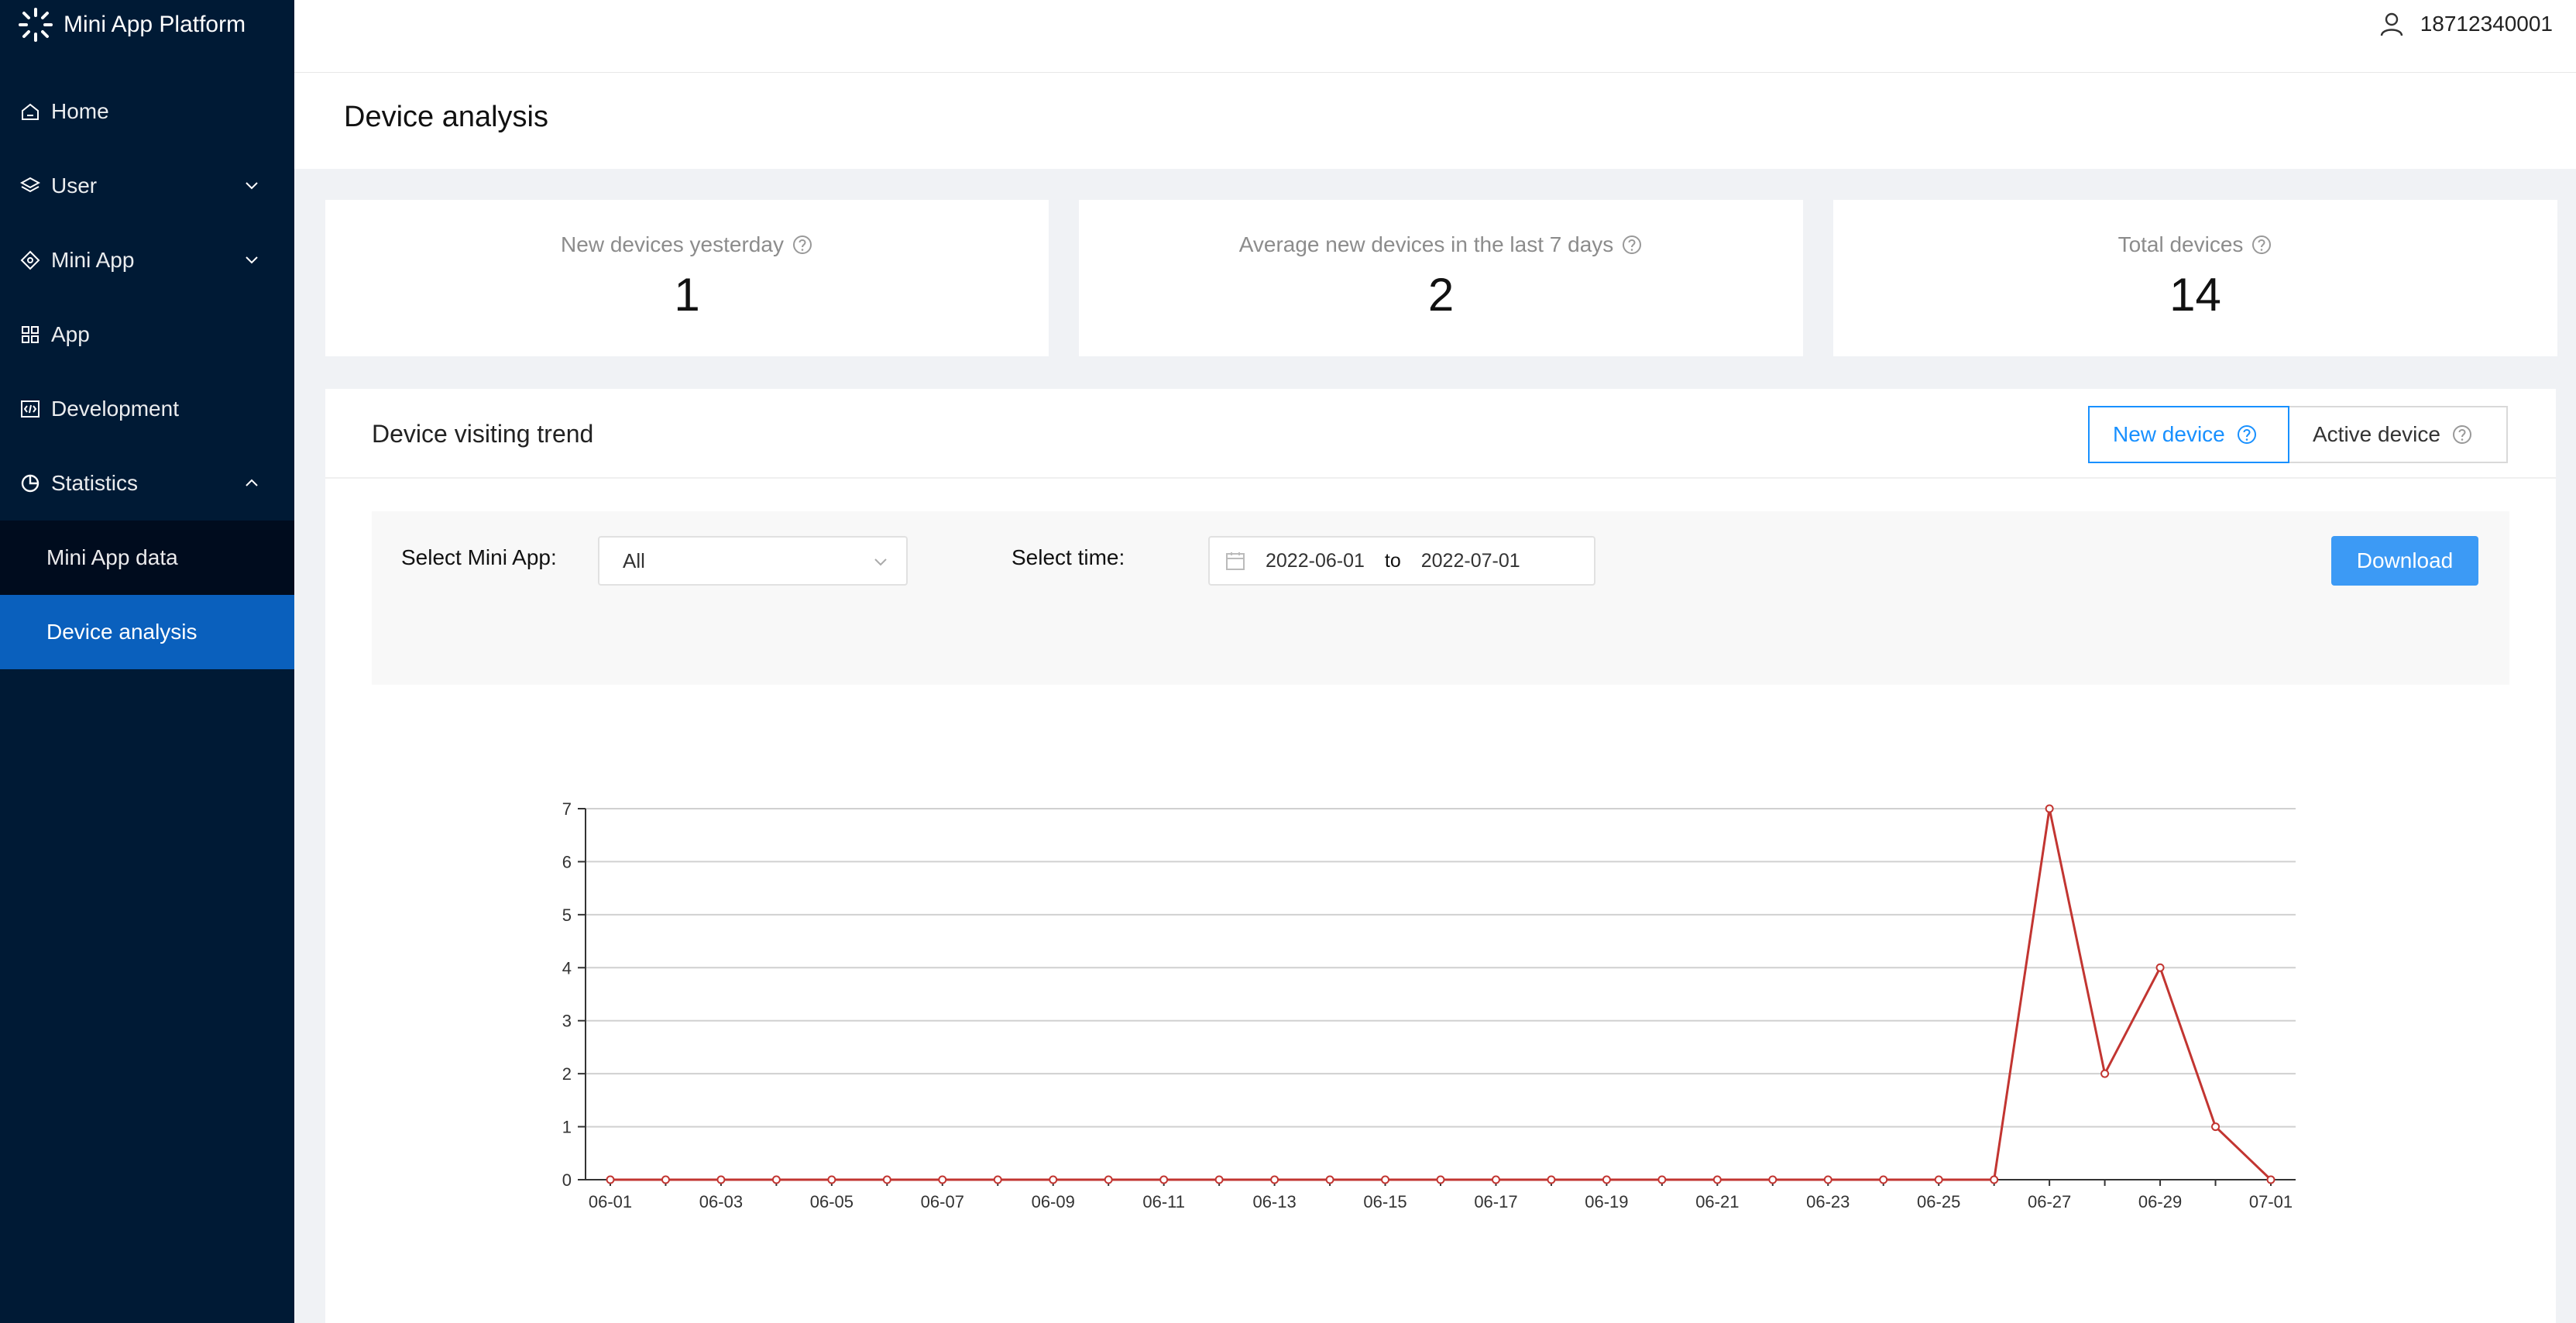 The width and height of the screenshot is (2576, 1323). What do you see at coordinates (115, 409) in the screenshot?
I see `sidebar-item-label: Development` at bounding box center [115, 409].